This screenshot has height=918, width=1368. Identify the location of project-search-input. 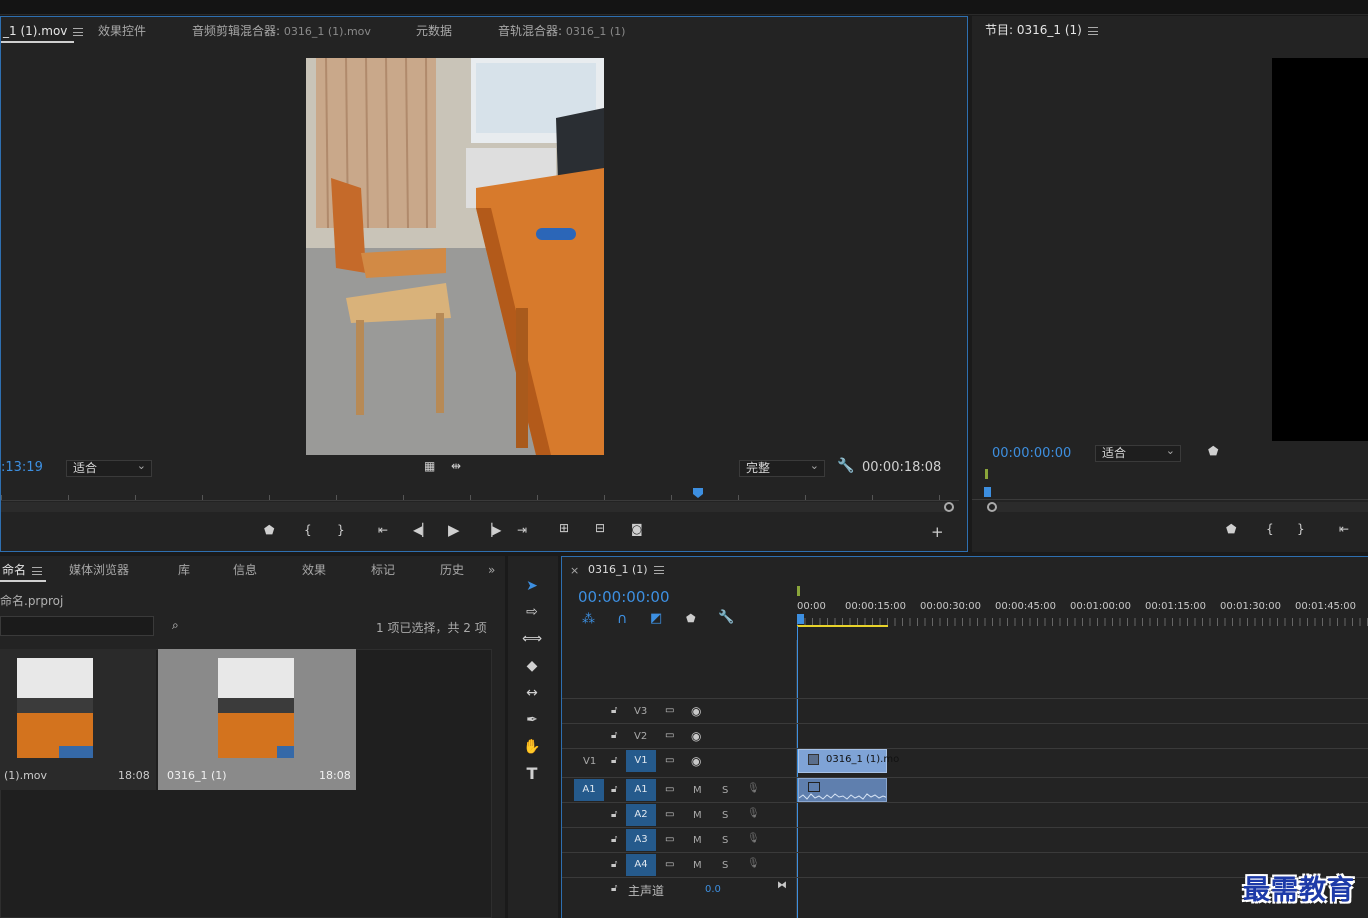
(77, 626).